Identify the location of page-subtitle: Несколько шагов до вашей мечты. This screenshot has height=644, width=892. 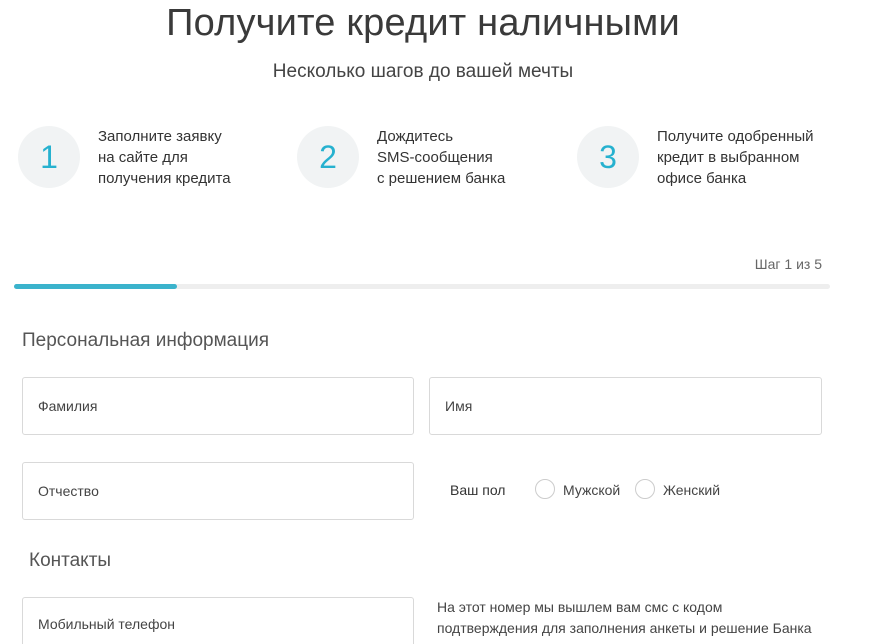
(423, 71).